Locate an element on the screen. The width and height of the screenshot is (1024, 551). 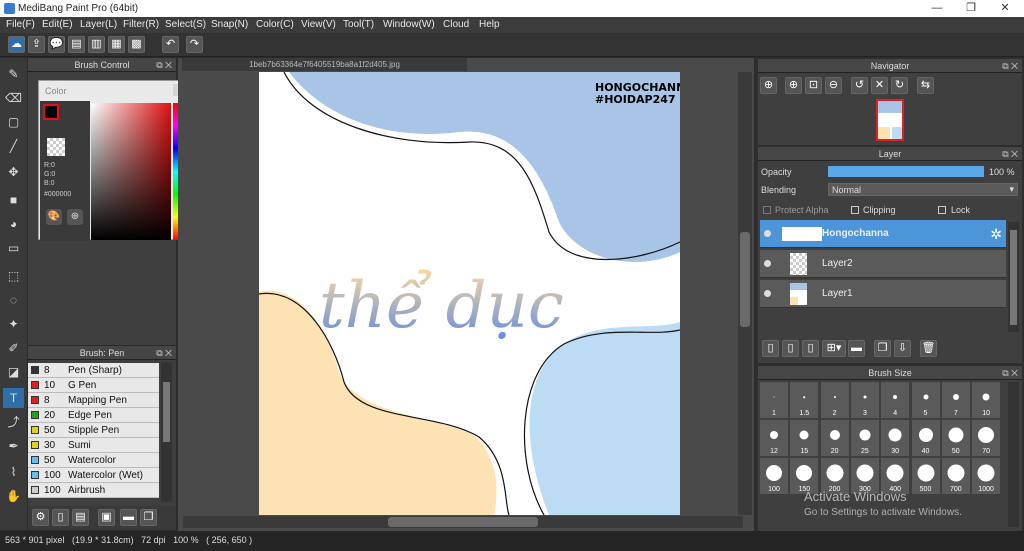
undo-icon: ↶ is located at coordinates (170, 44).